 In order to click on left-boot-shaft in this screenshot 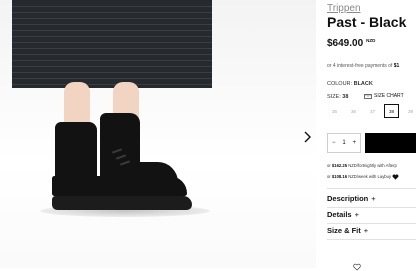, I will do `click(76, 153)`.